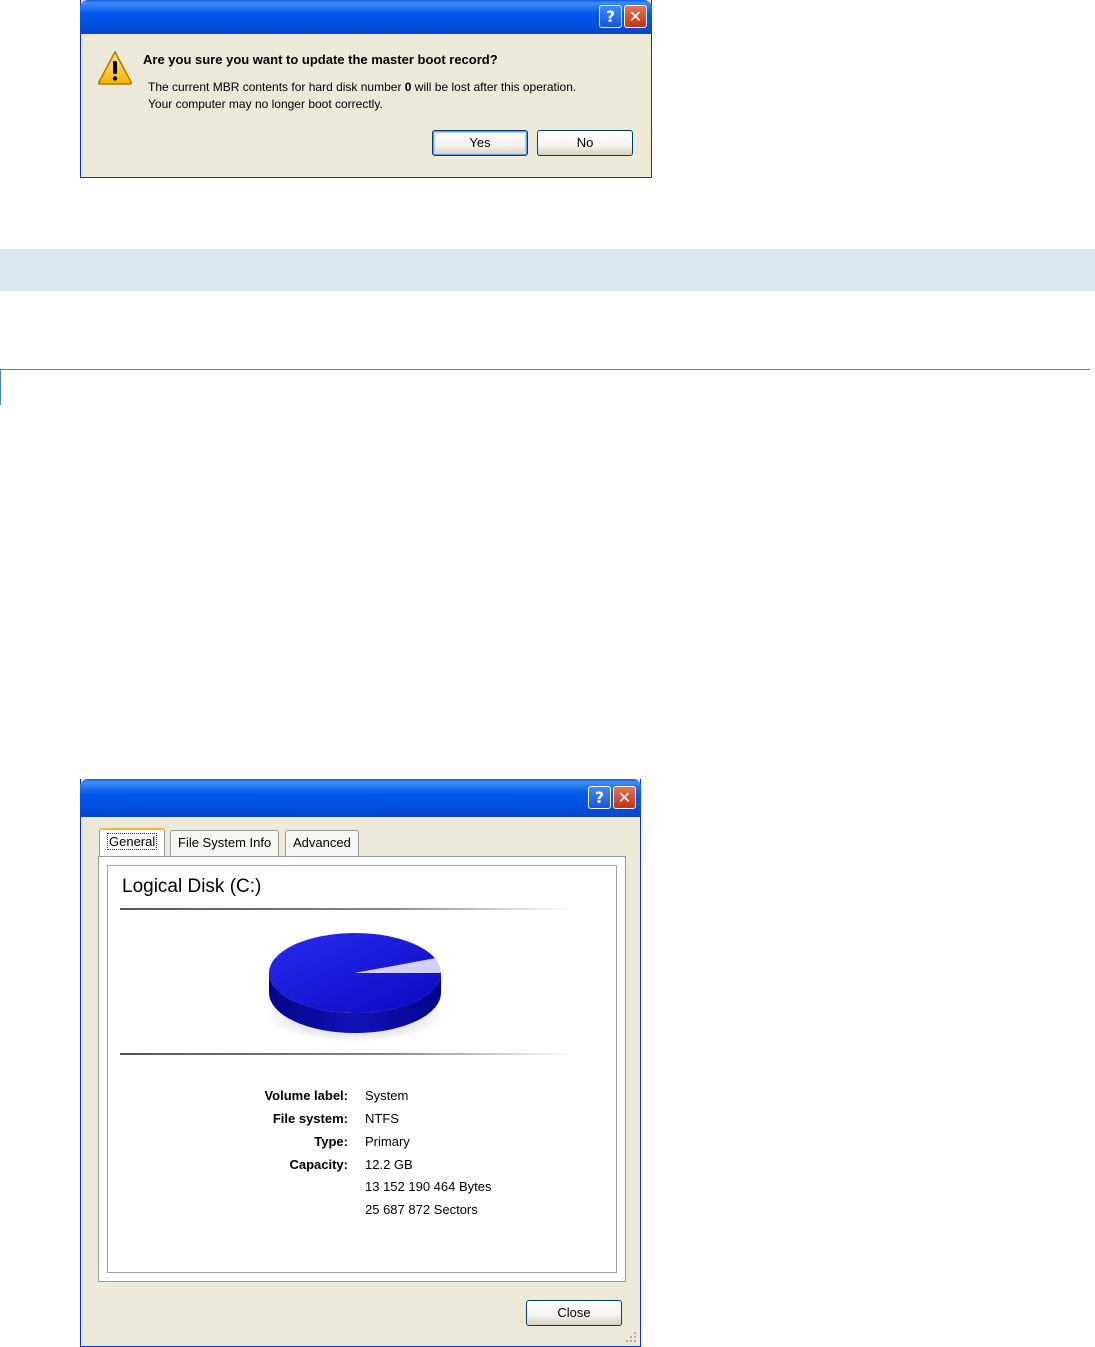 Image resolution: width=1095 pixels, height=1347 pixels. Describe the element at coordinates (366, 17) in the screenshot. I see `mbr-dialog-titlebar: ? ✕` at that location.